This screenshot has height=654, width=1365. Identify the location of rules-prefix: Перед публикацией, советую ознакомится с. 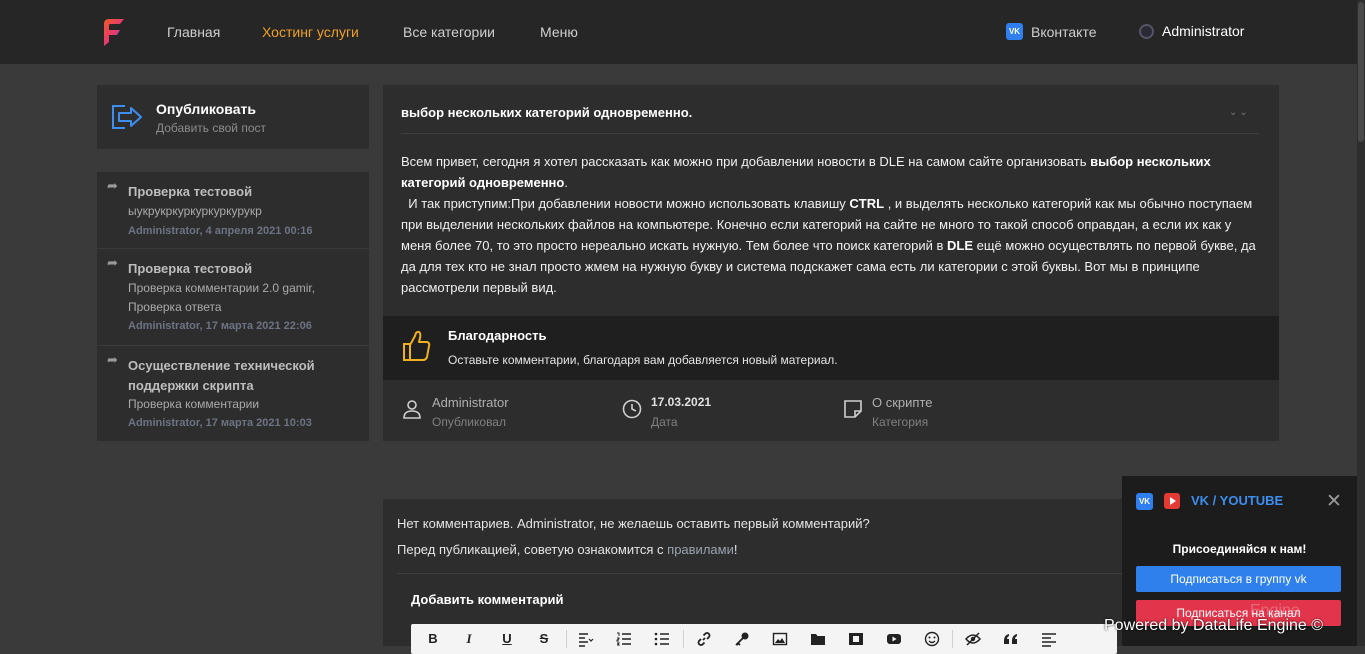
(532, 549).